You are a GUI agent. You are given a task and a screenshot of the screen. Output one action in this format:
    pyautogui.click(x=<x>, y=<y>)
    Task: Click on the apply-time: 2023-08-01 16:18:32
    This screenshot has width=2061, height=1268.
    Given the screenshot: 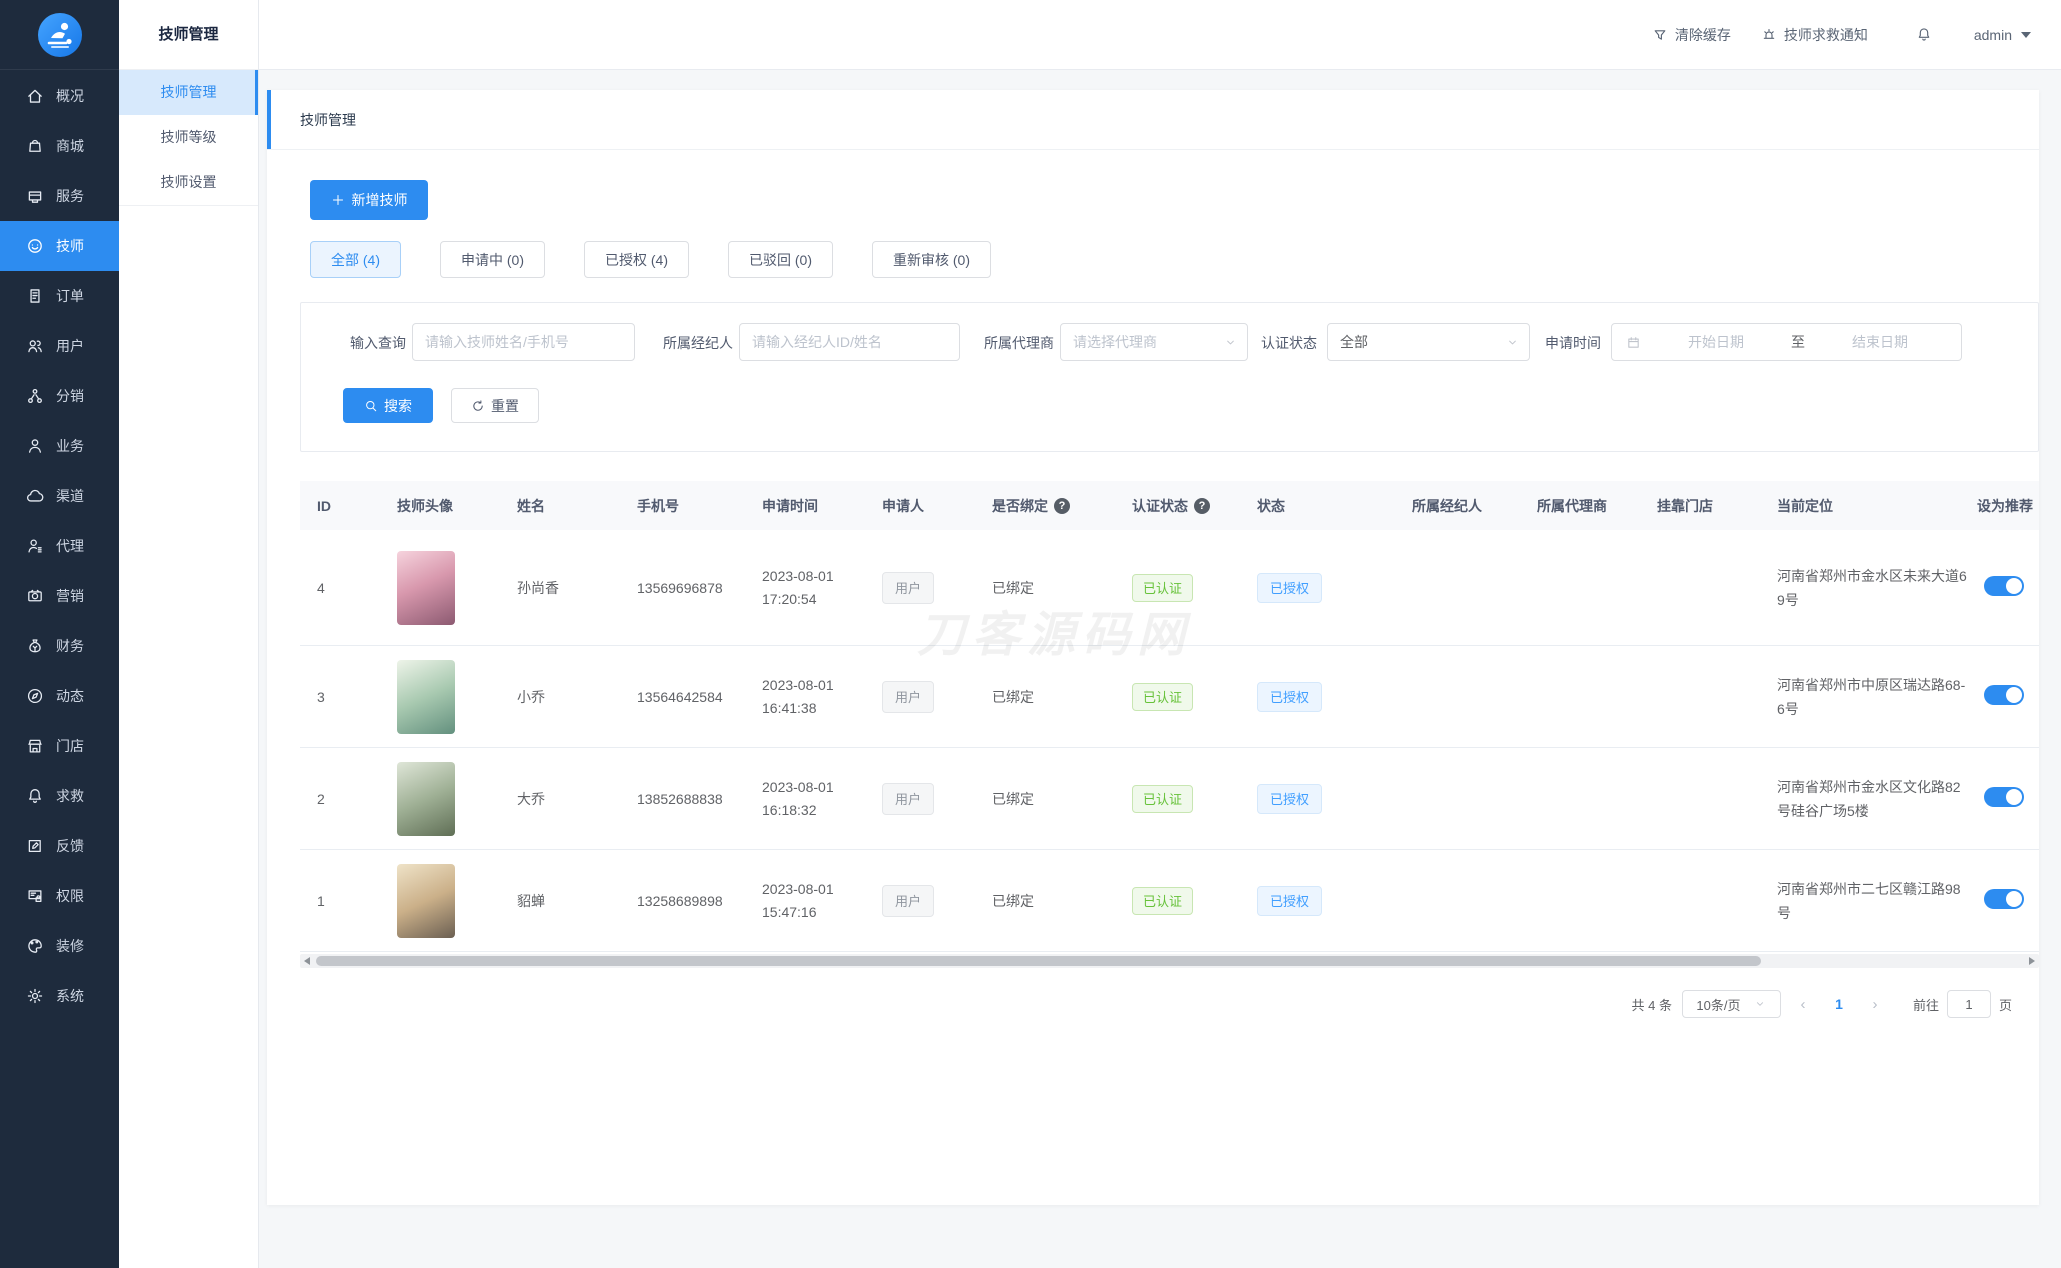 What is the action you would take?
    pyautogui.click(x=798, y=798)
    